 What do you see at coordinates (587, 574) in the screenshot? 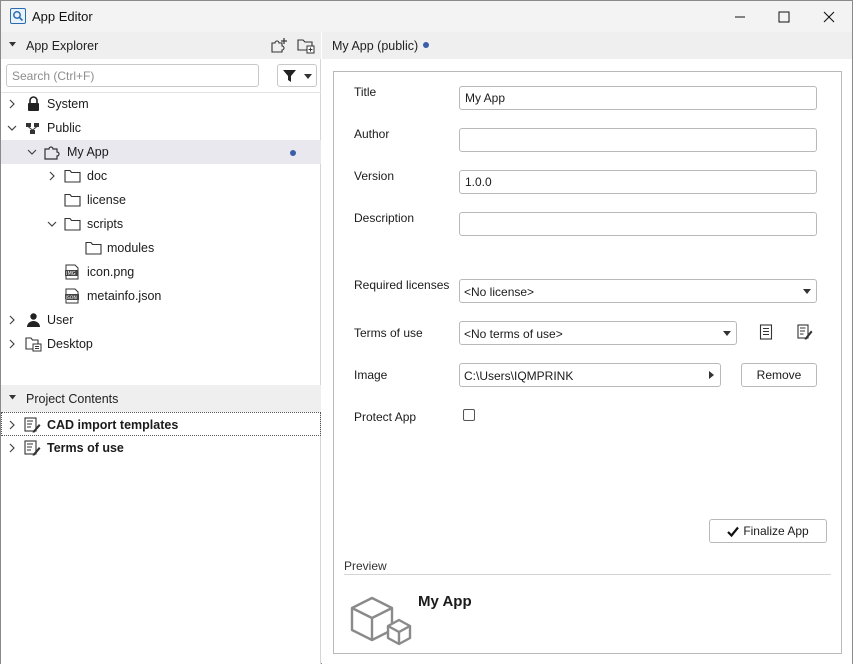
I see `preview-divider` at bounding box center [587, 574].